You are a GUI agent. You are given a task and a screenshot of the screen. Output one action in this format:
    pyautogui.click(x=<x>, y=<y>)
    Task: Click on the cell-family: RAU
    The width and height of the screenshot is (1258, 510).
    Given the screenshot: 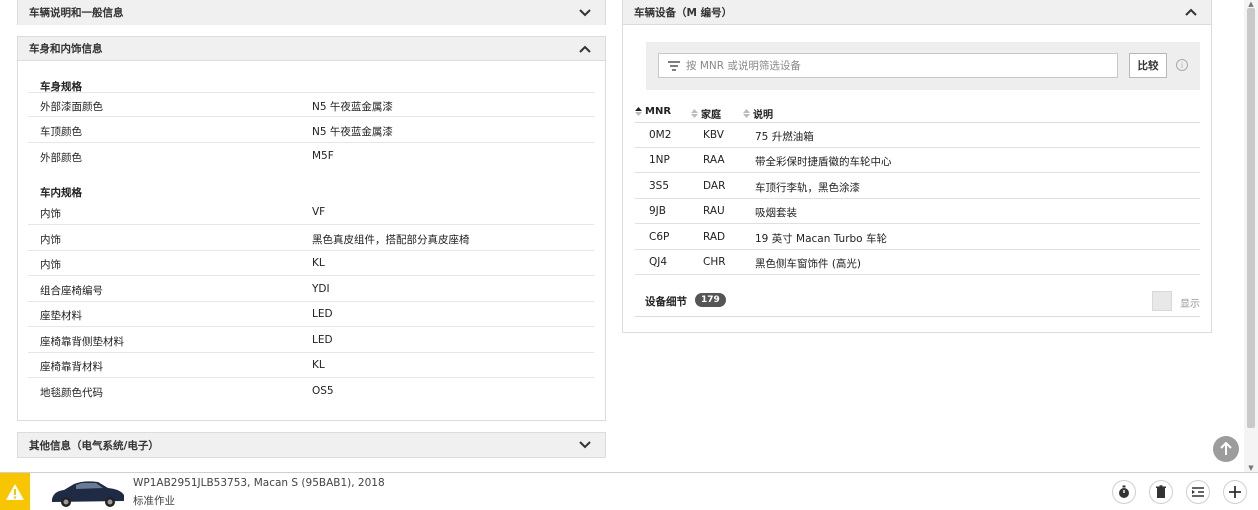 What is the action you would take?
    pyautogui.click(x=714, y=211)
    